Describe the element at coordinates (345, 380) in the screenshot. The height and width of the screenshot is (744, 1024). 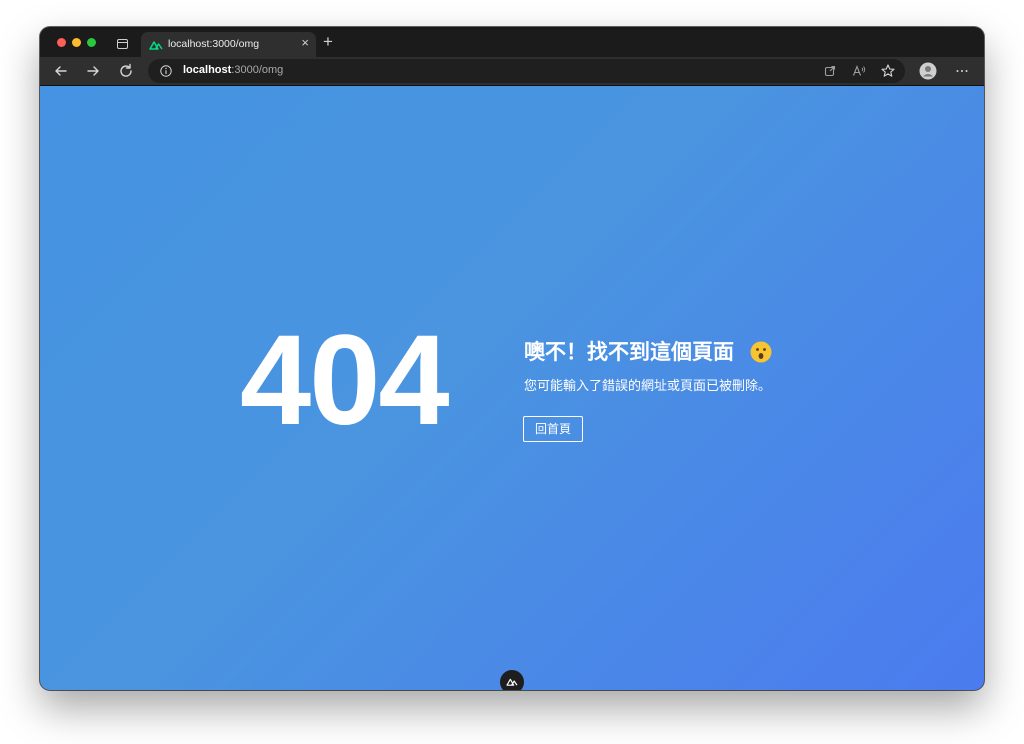
I see `error-code: 404` at that location.